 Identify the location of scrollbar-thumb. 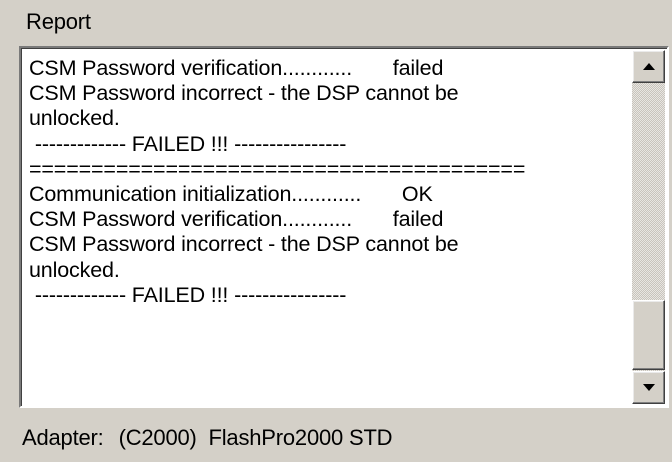
(648, 335).